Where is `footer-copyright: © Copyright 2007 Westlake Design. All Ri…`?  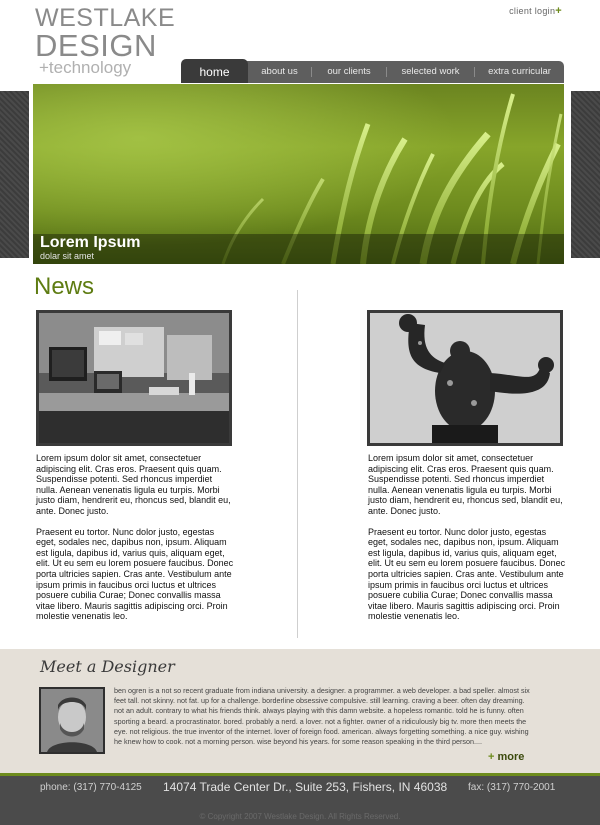
footer-copyright: © Copyright 2007 Westlake Design. All Ri… is located at coordinates (300, 816).